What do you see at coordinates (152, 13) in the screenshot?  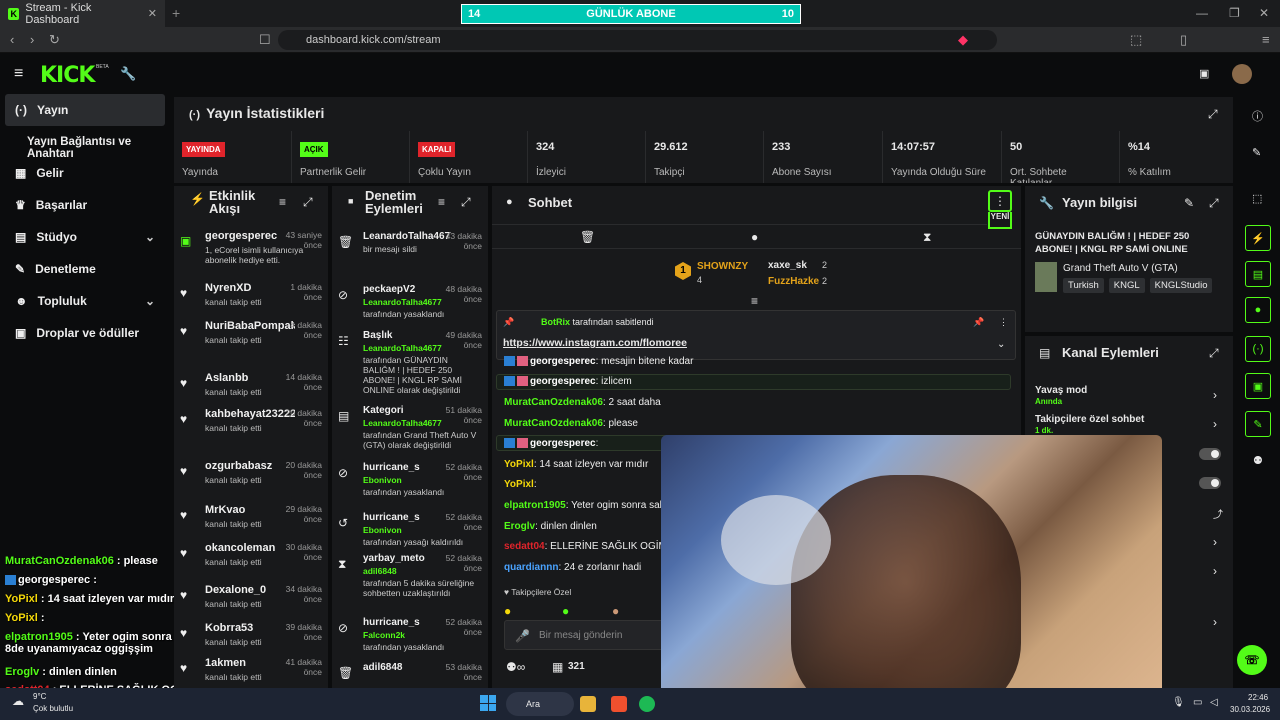 I see `close-tab-icon: ✕` at bounding box center [152, 13].